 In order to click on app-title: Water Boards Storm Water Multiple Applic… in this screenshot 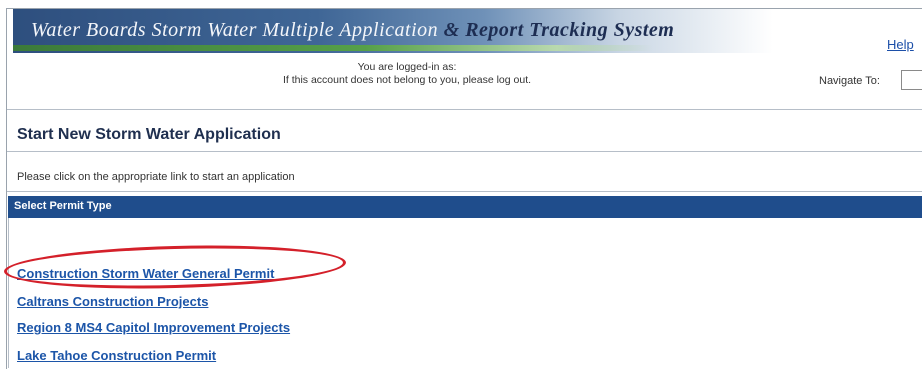, I will do `click(352, 30)`.